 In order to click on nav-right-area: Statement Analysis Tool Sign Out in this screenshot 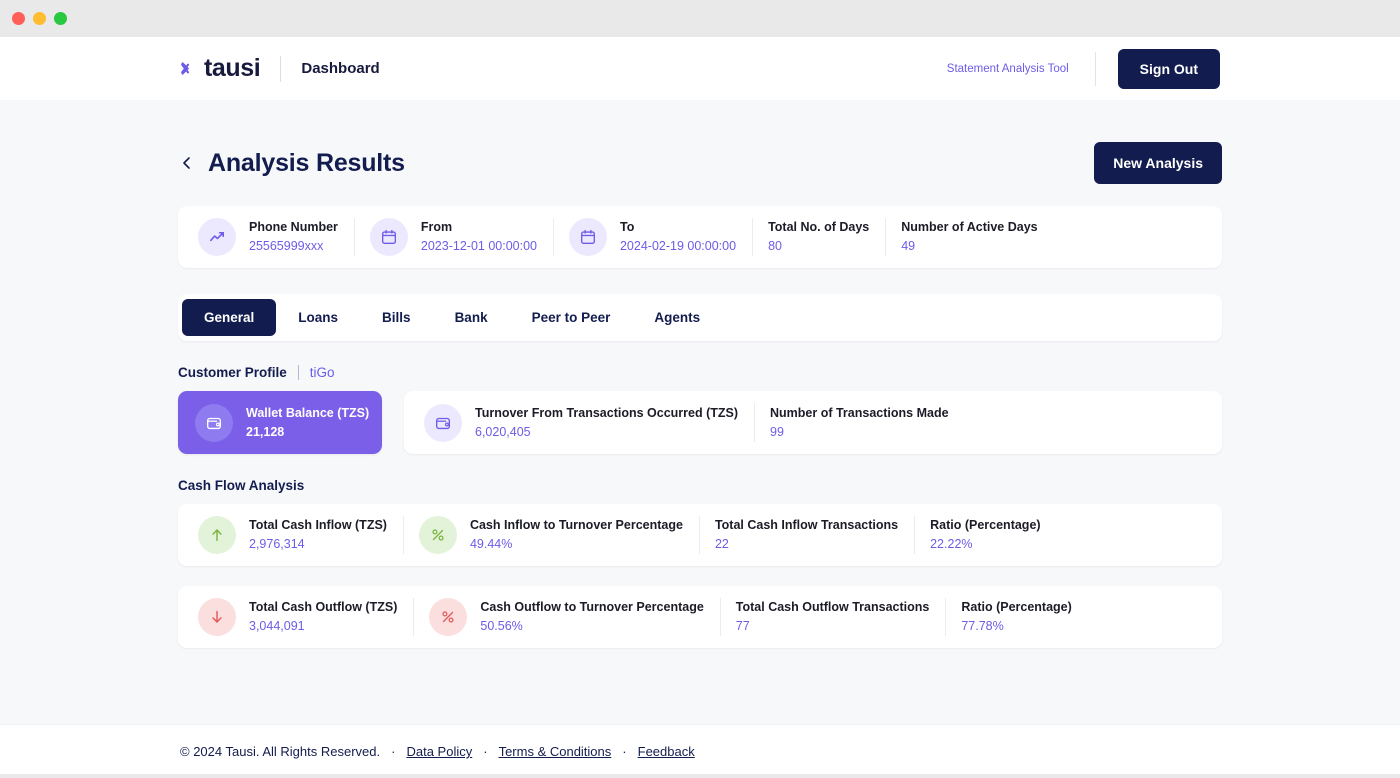, I will do `click(1083, 68)`.